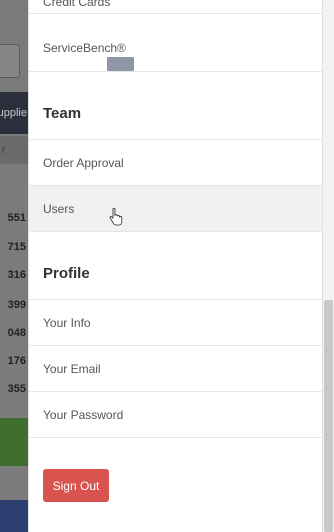 This screenshot has height=532, width=334. Describe the element at coordinates (175, 106) in the screenshot. I see `team-section-heading: Team` at that location.